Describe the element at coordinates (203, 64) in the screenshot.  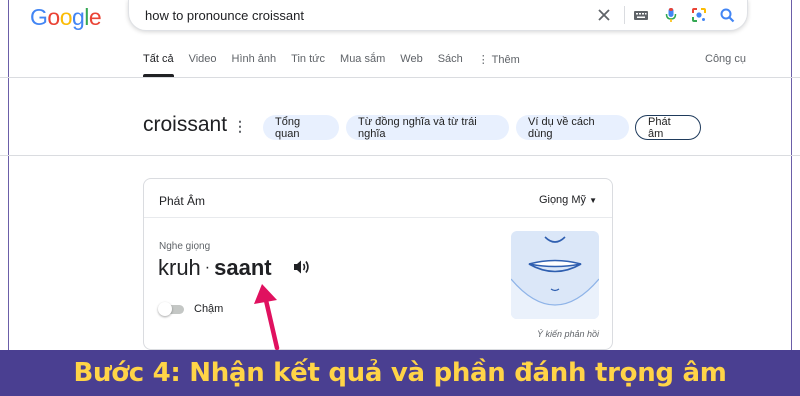
I see `tab-video: Video` at that location.